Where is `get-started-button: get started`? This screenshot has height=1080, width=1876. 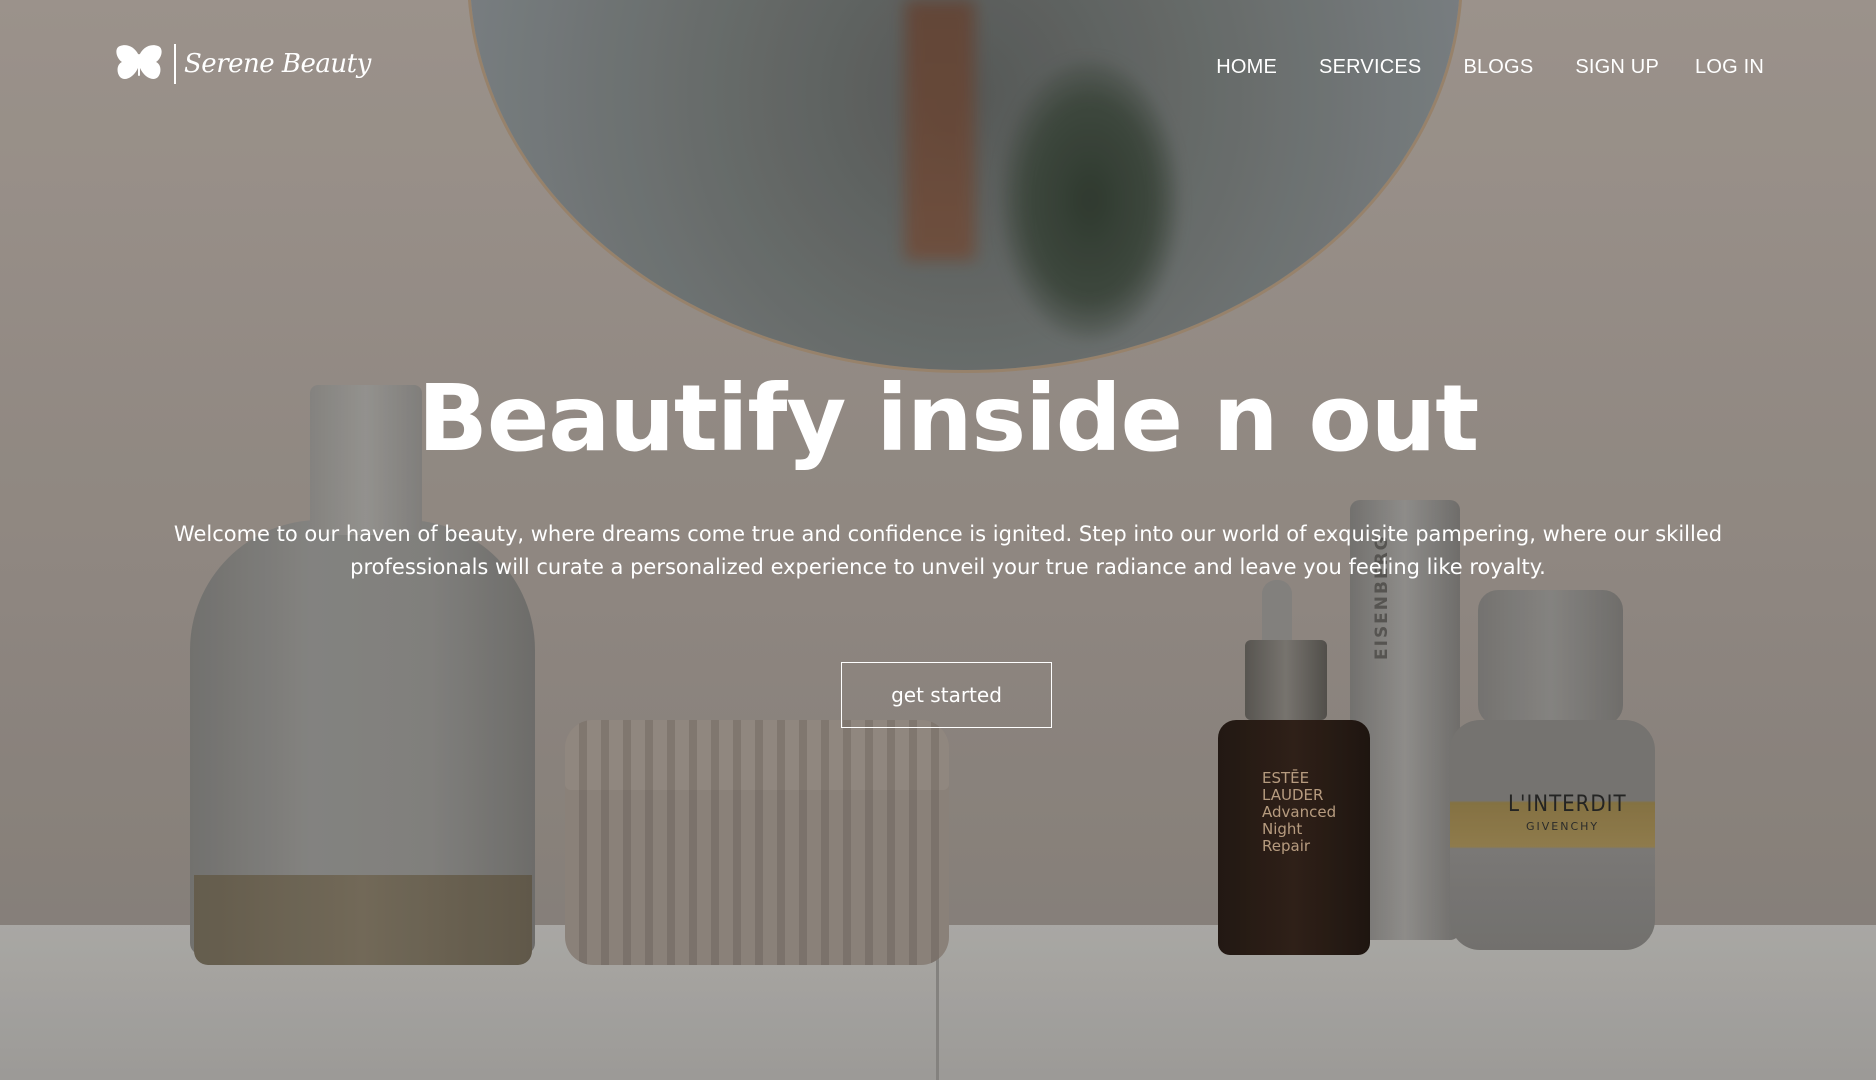
get-started-button: get started is located at coordinates (946, 695).